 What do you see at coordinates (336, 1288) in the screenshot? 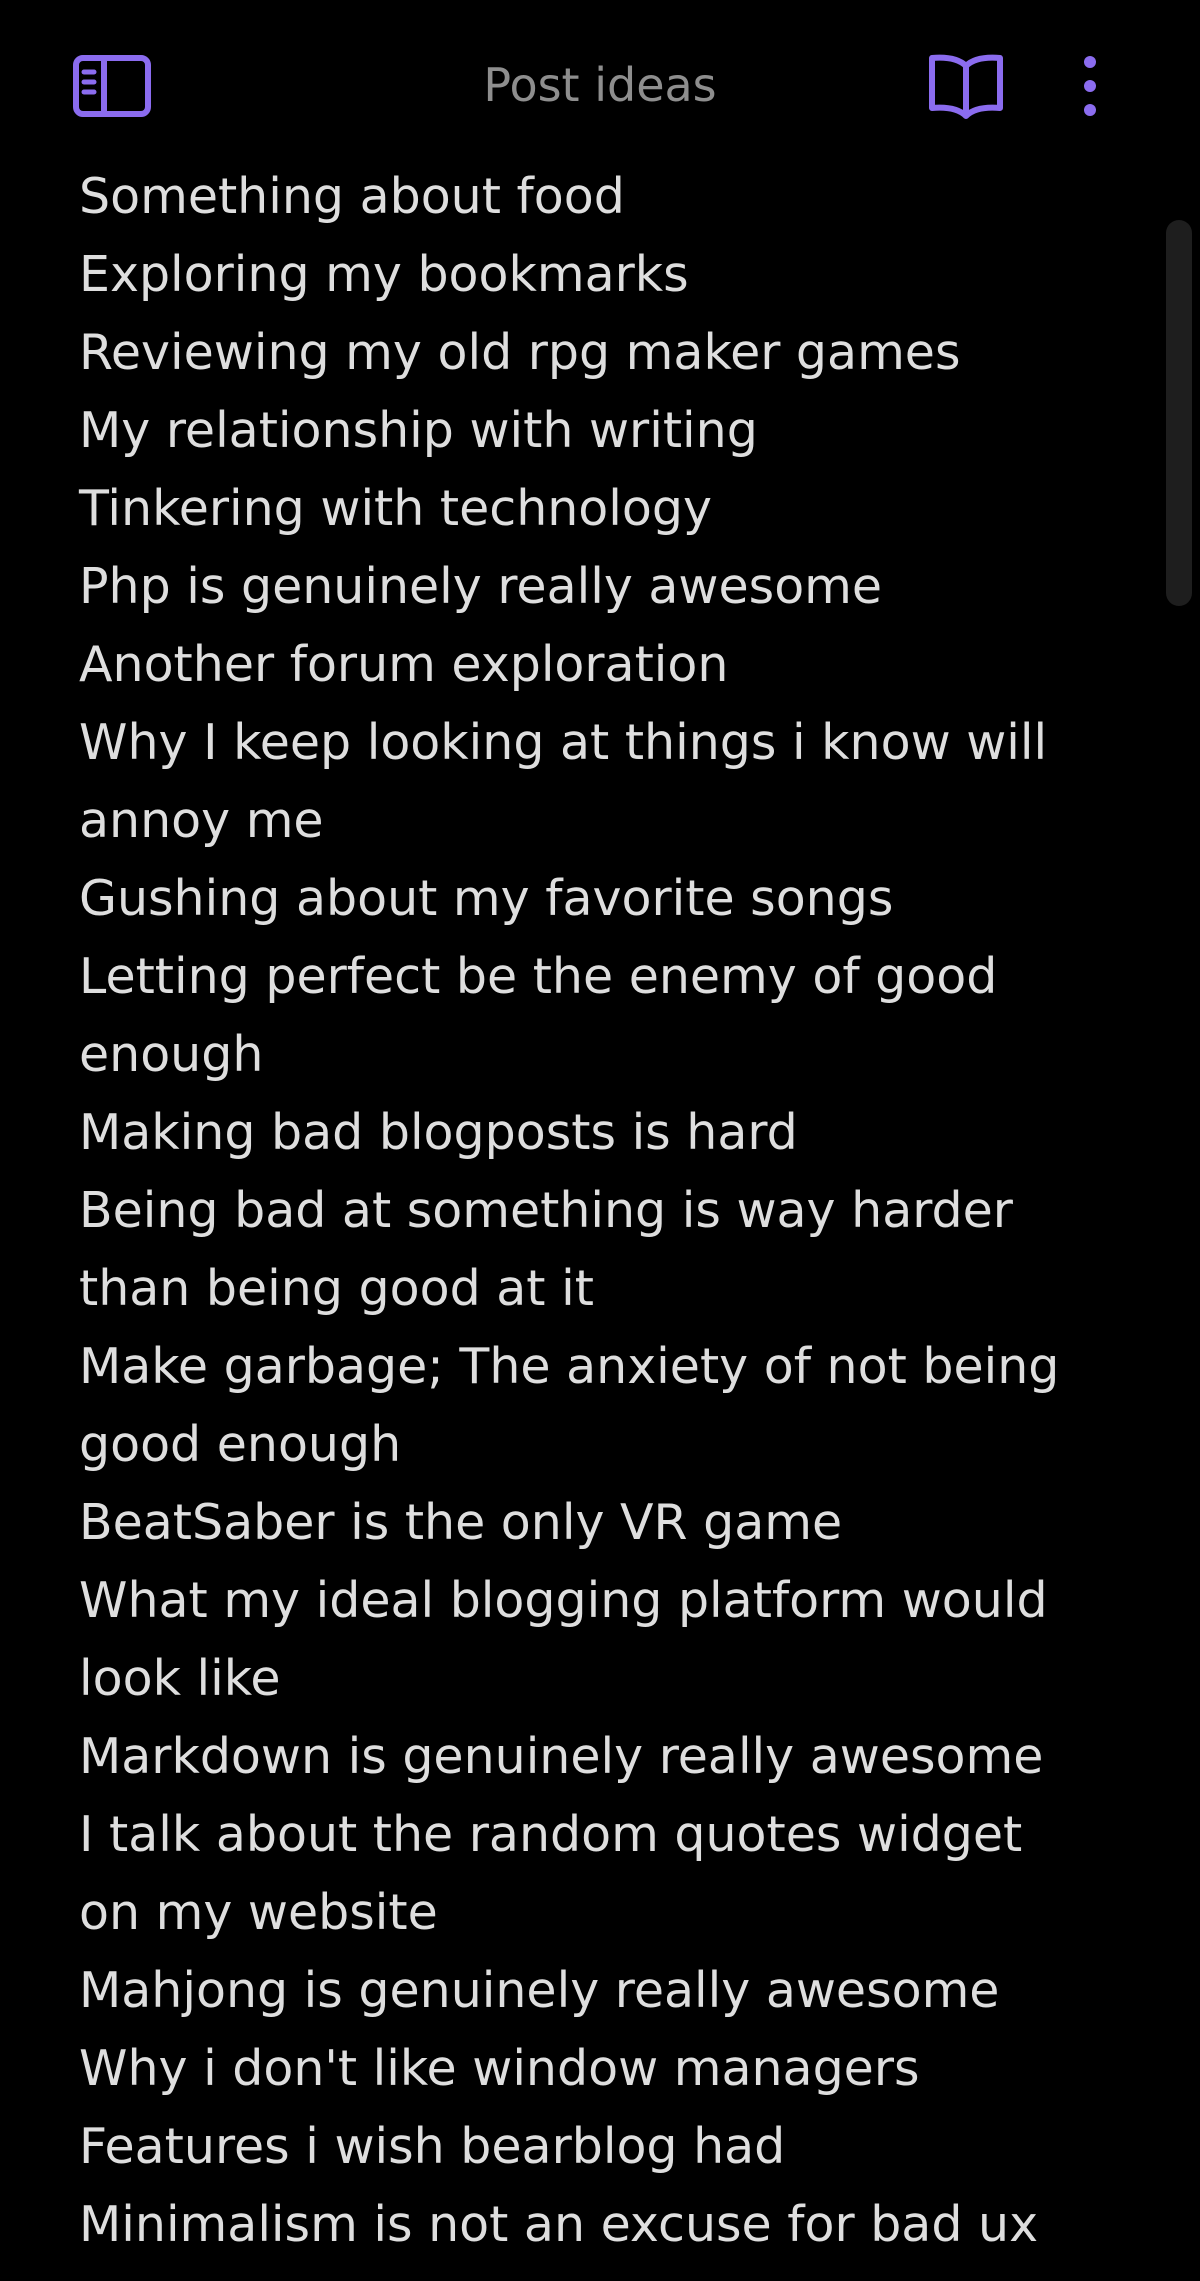
I see `note-line: than being good at it` at bounding box center [336, 1288].